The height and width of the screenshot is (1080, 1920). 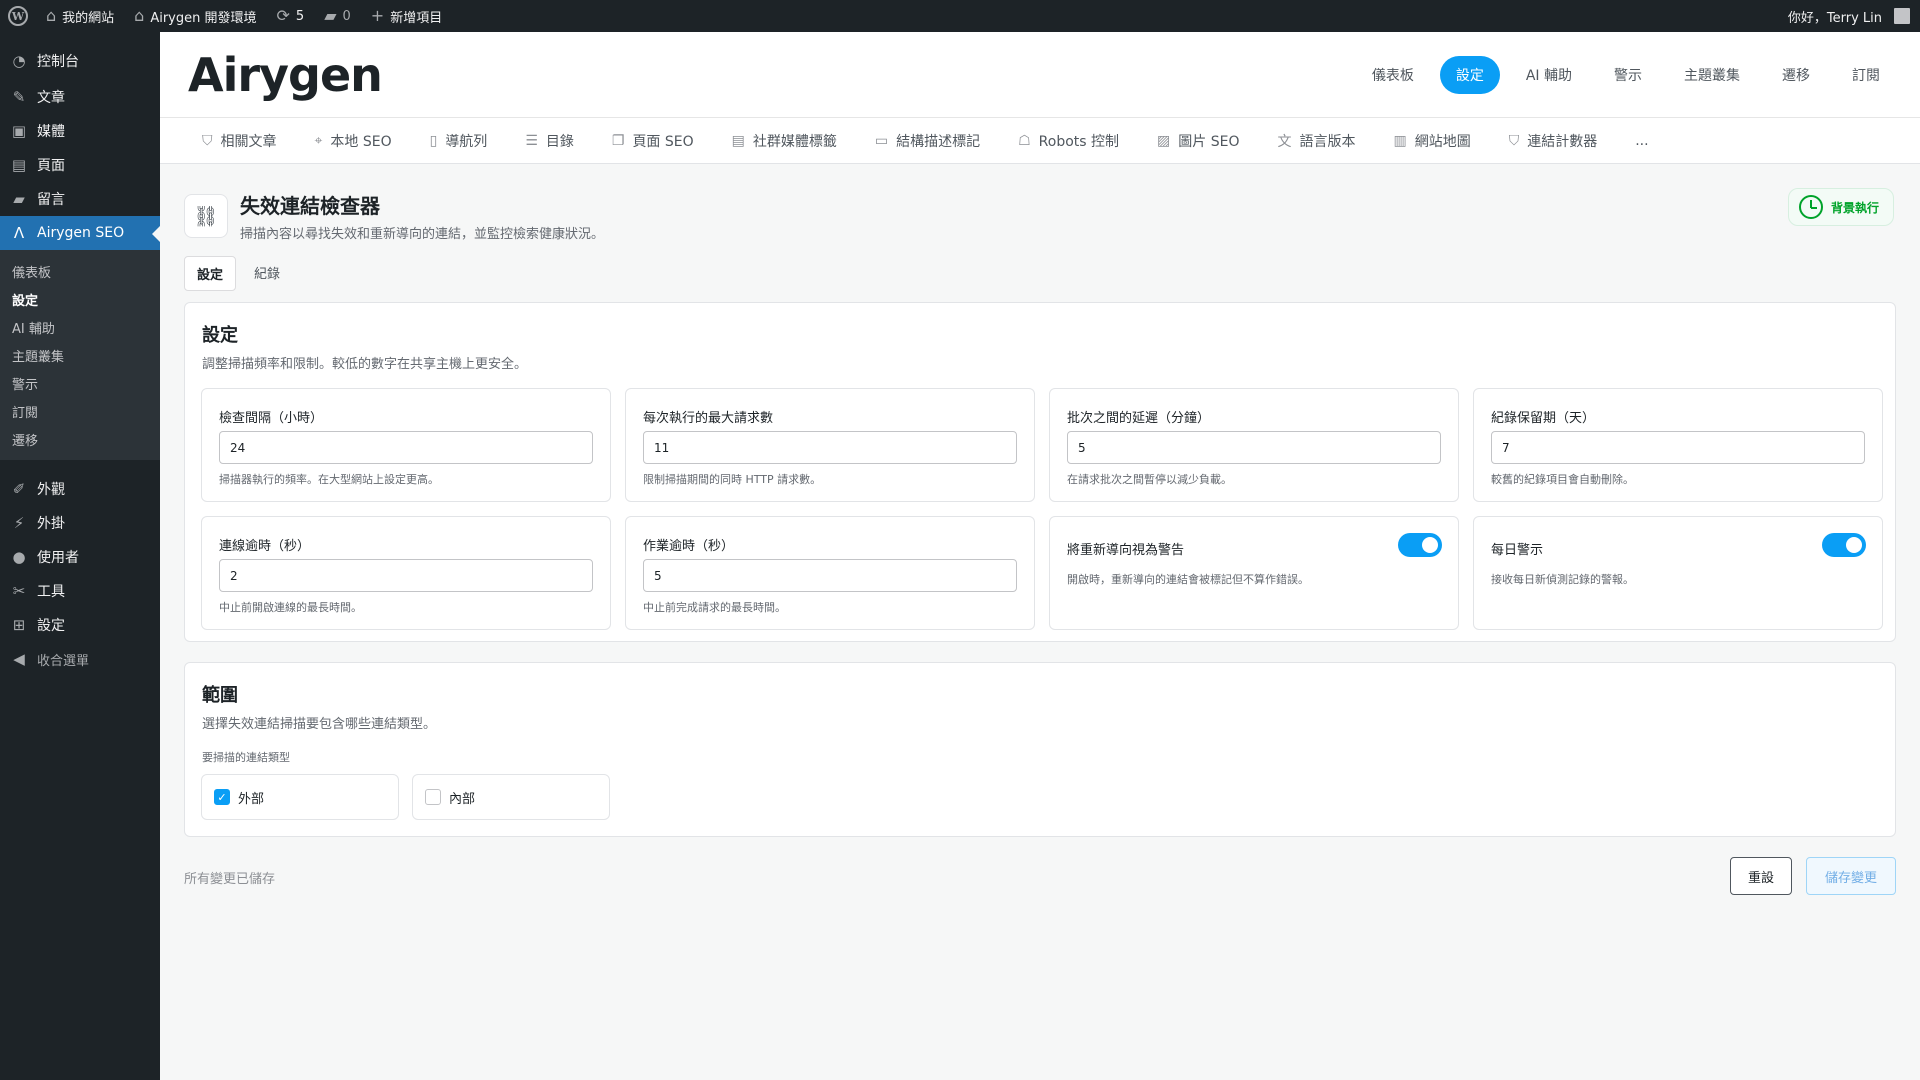 I want to click on nav-topic-clusters: 主題叢集, so click(x=1712, y=75).